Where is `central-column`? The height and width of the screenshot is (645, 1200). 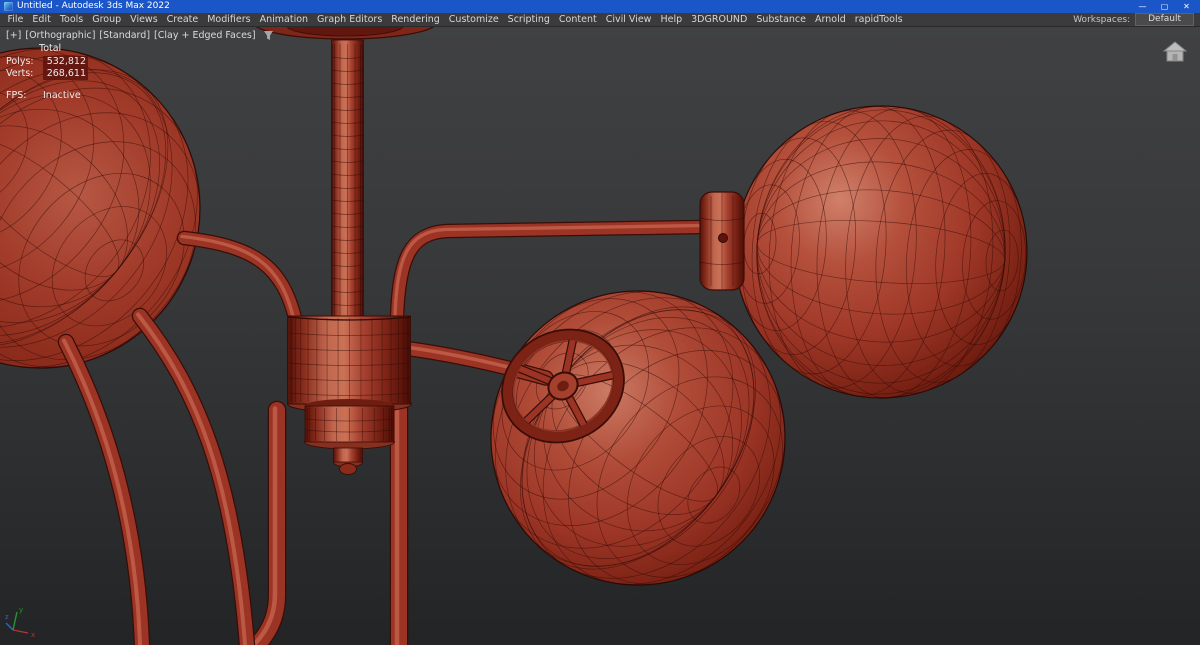
central-column is located at coordinates (347, 179).